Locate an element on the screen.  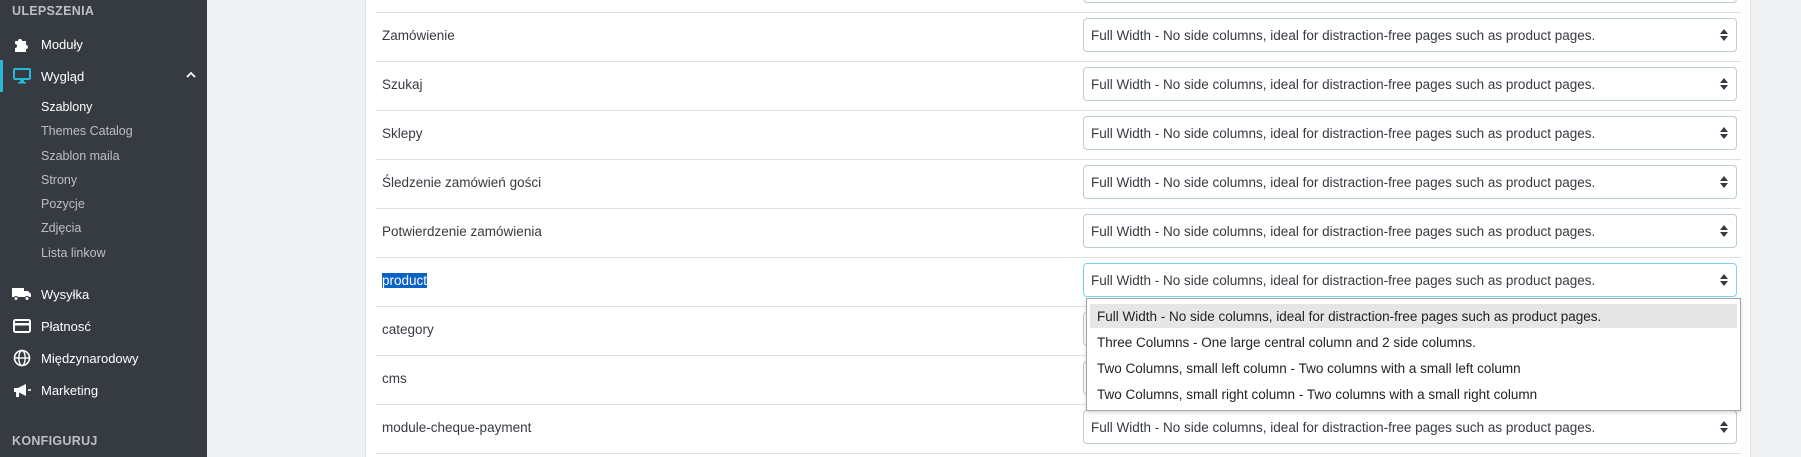
truck-icon is located at coordinates (22, 294).